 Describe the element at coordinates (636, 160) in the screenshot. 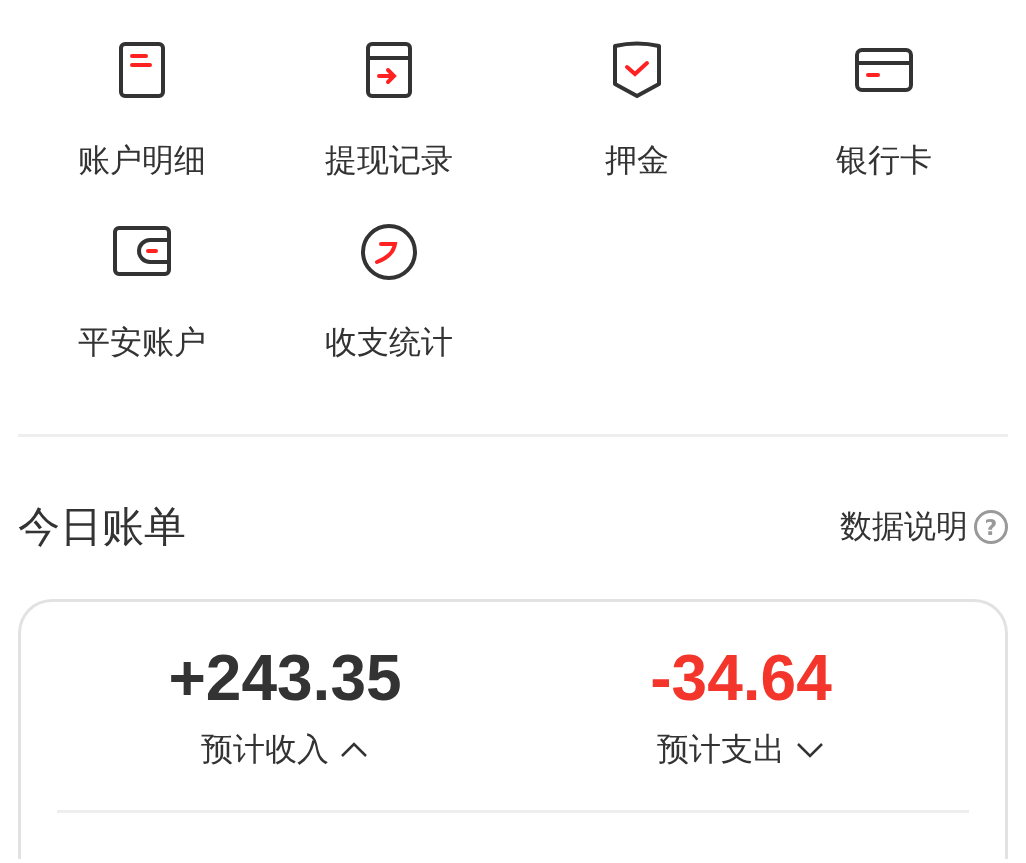

I see `shortcut-label: 押金` at that location.